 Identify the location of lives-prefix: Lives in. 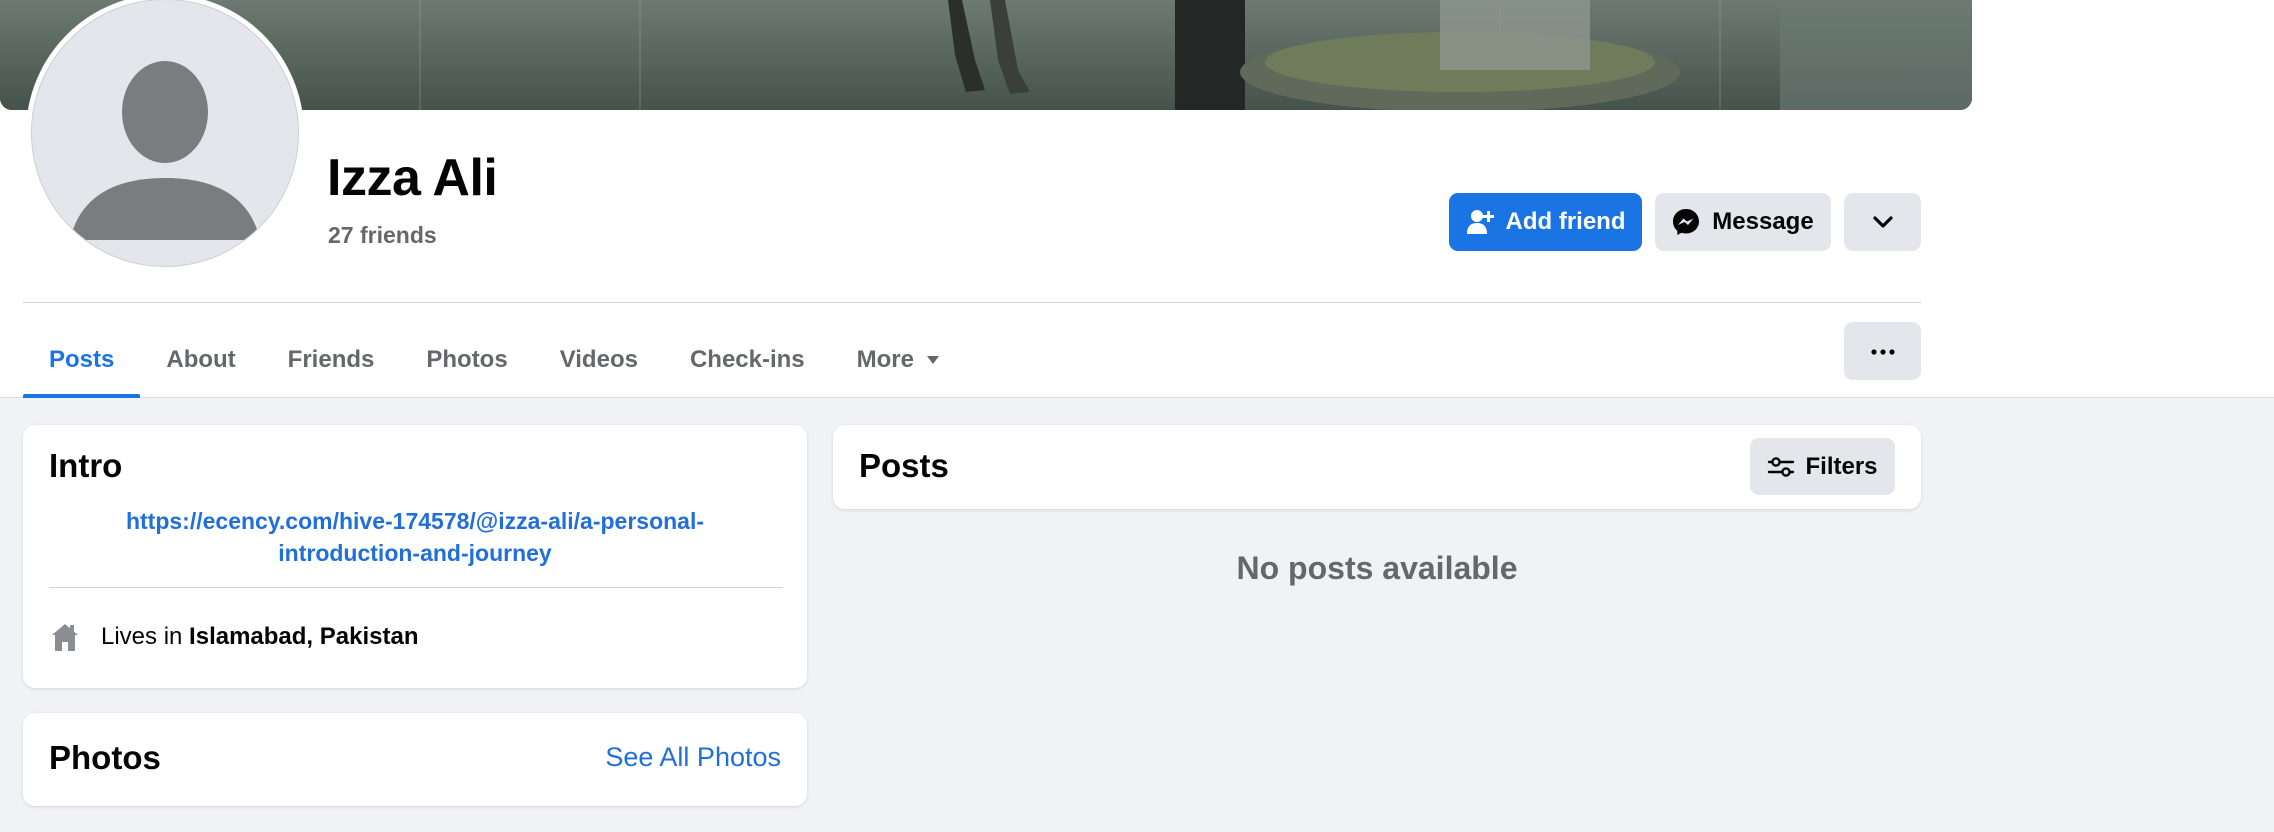
(145, 636).